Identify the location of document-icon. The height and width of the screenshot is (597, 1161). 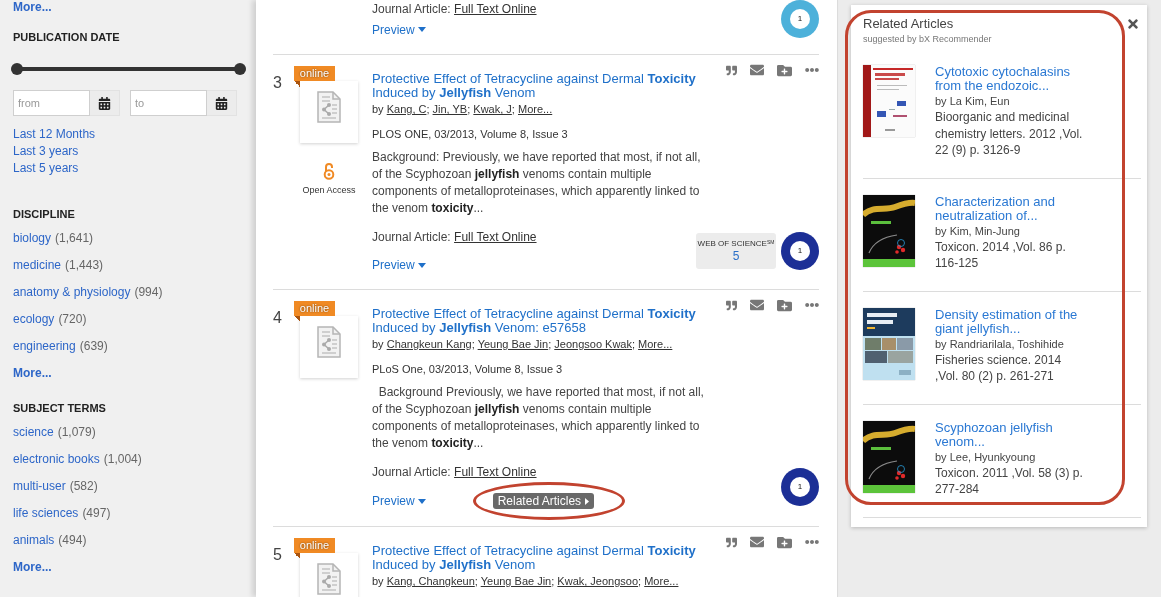
(329, 342).